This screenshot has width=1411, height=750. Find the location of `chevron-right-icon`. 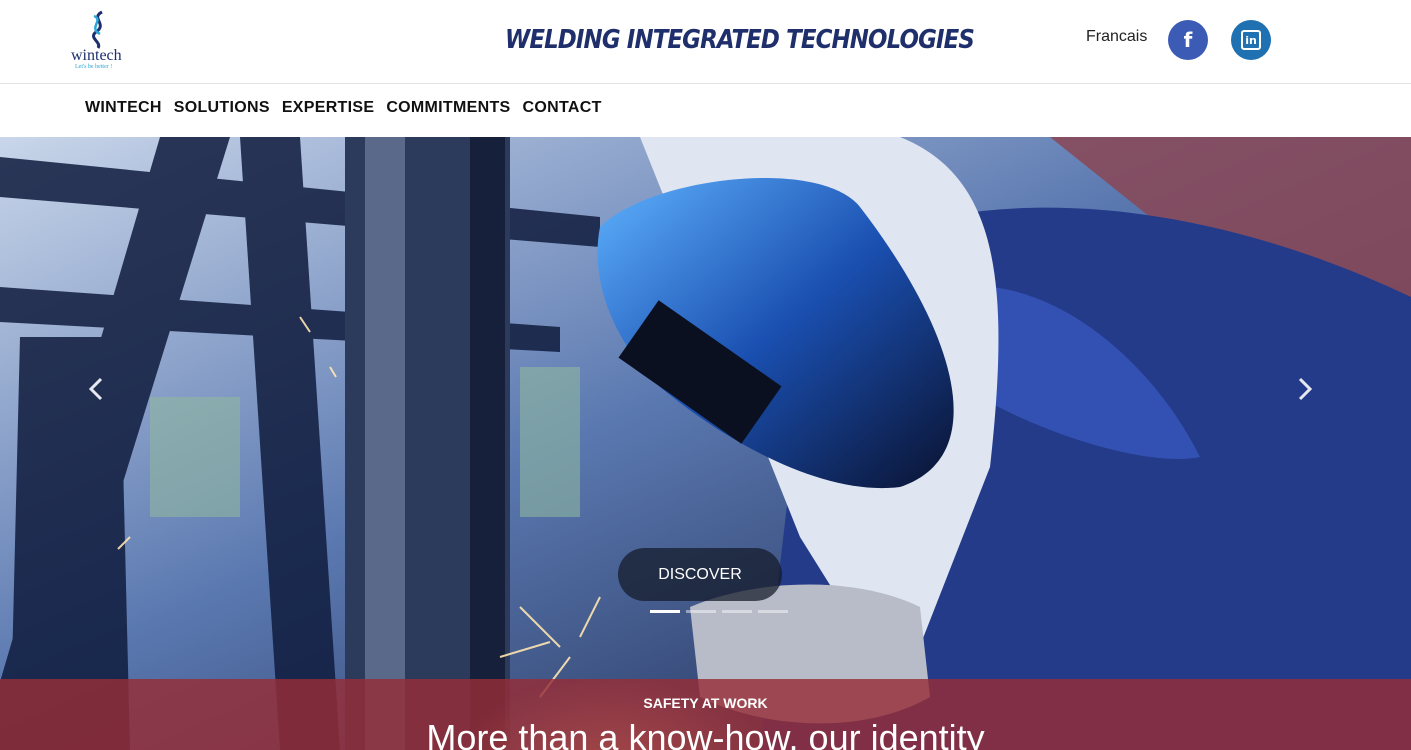

chevron-right-icon is located at coordinates (1305, 389).